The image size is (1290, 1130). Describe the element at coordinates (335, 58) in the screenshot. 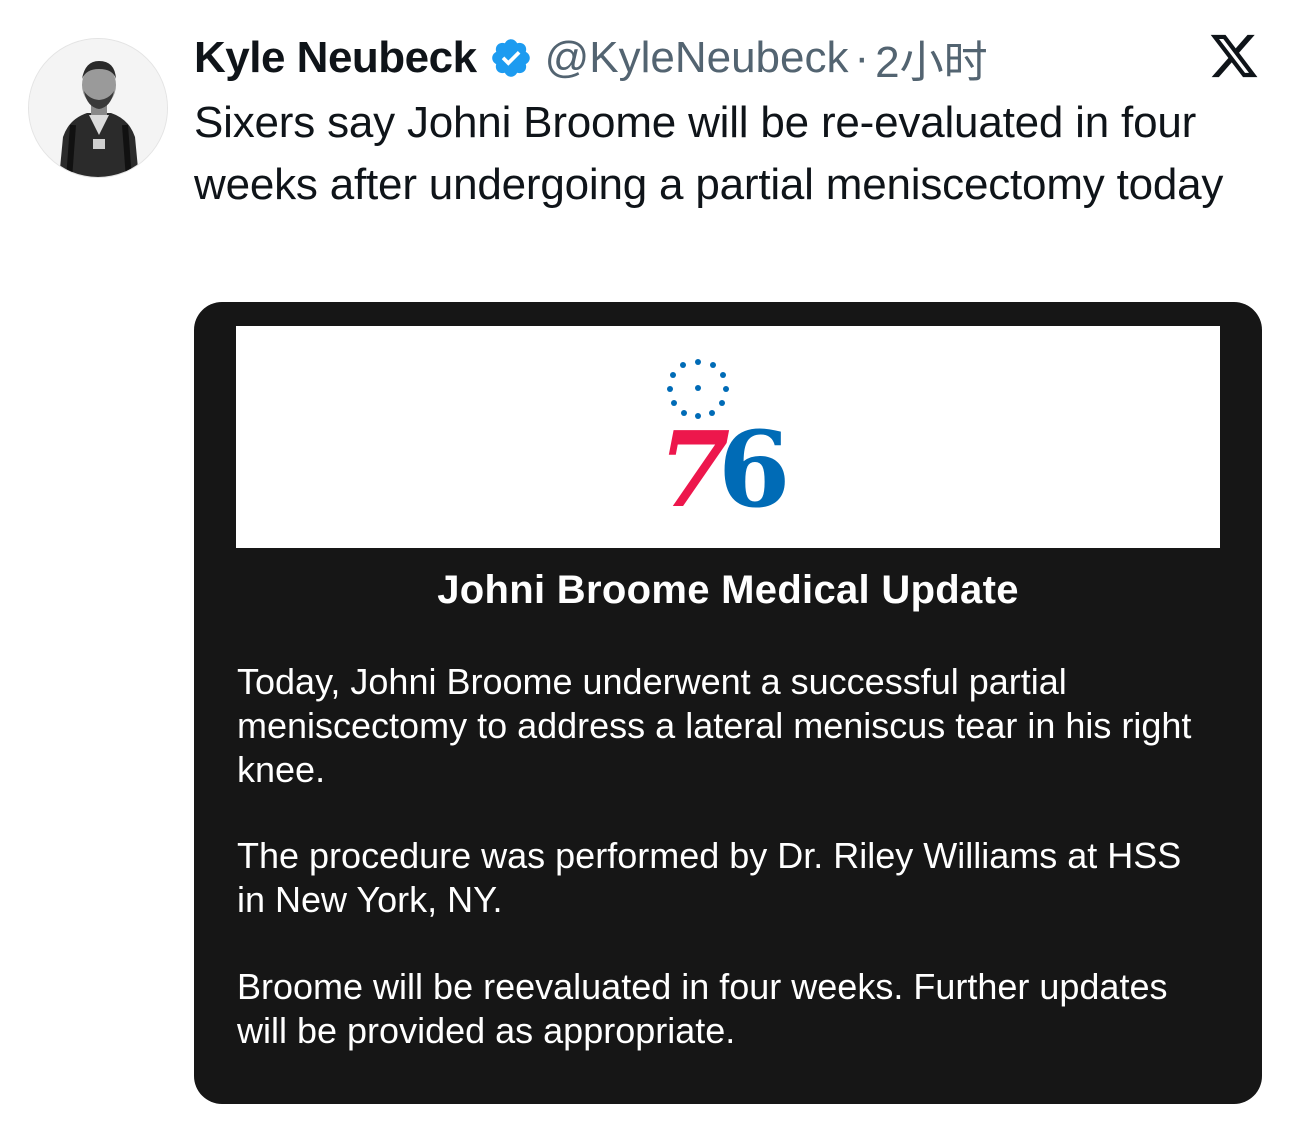

I see `author-name: Kyle Neubeck` at that location.